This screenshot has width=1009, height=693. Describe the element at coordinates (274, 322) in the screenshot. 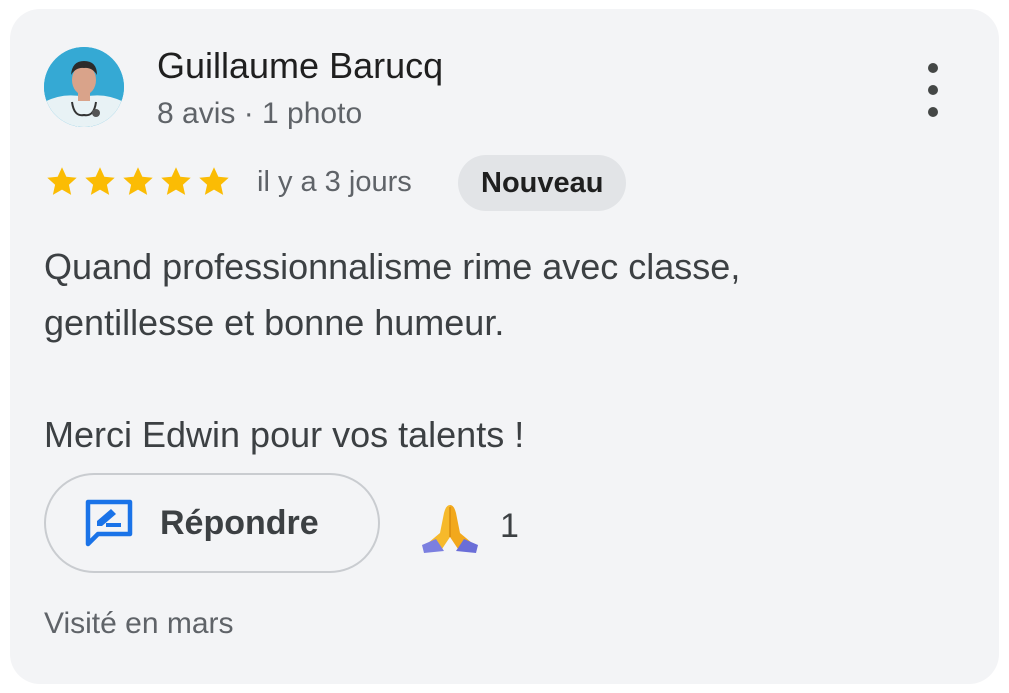

I see `review-text-line: gentillesse et bonne humeur.` at that location.